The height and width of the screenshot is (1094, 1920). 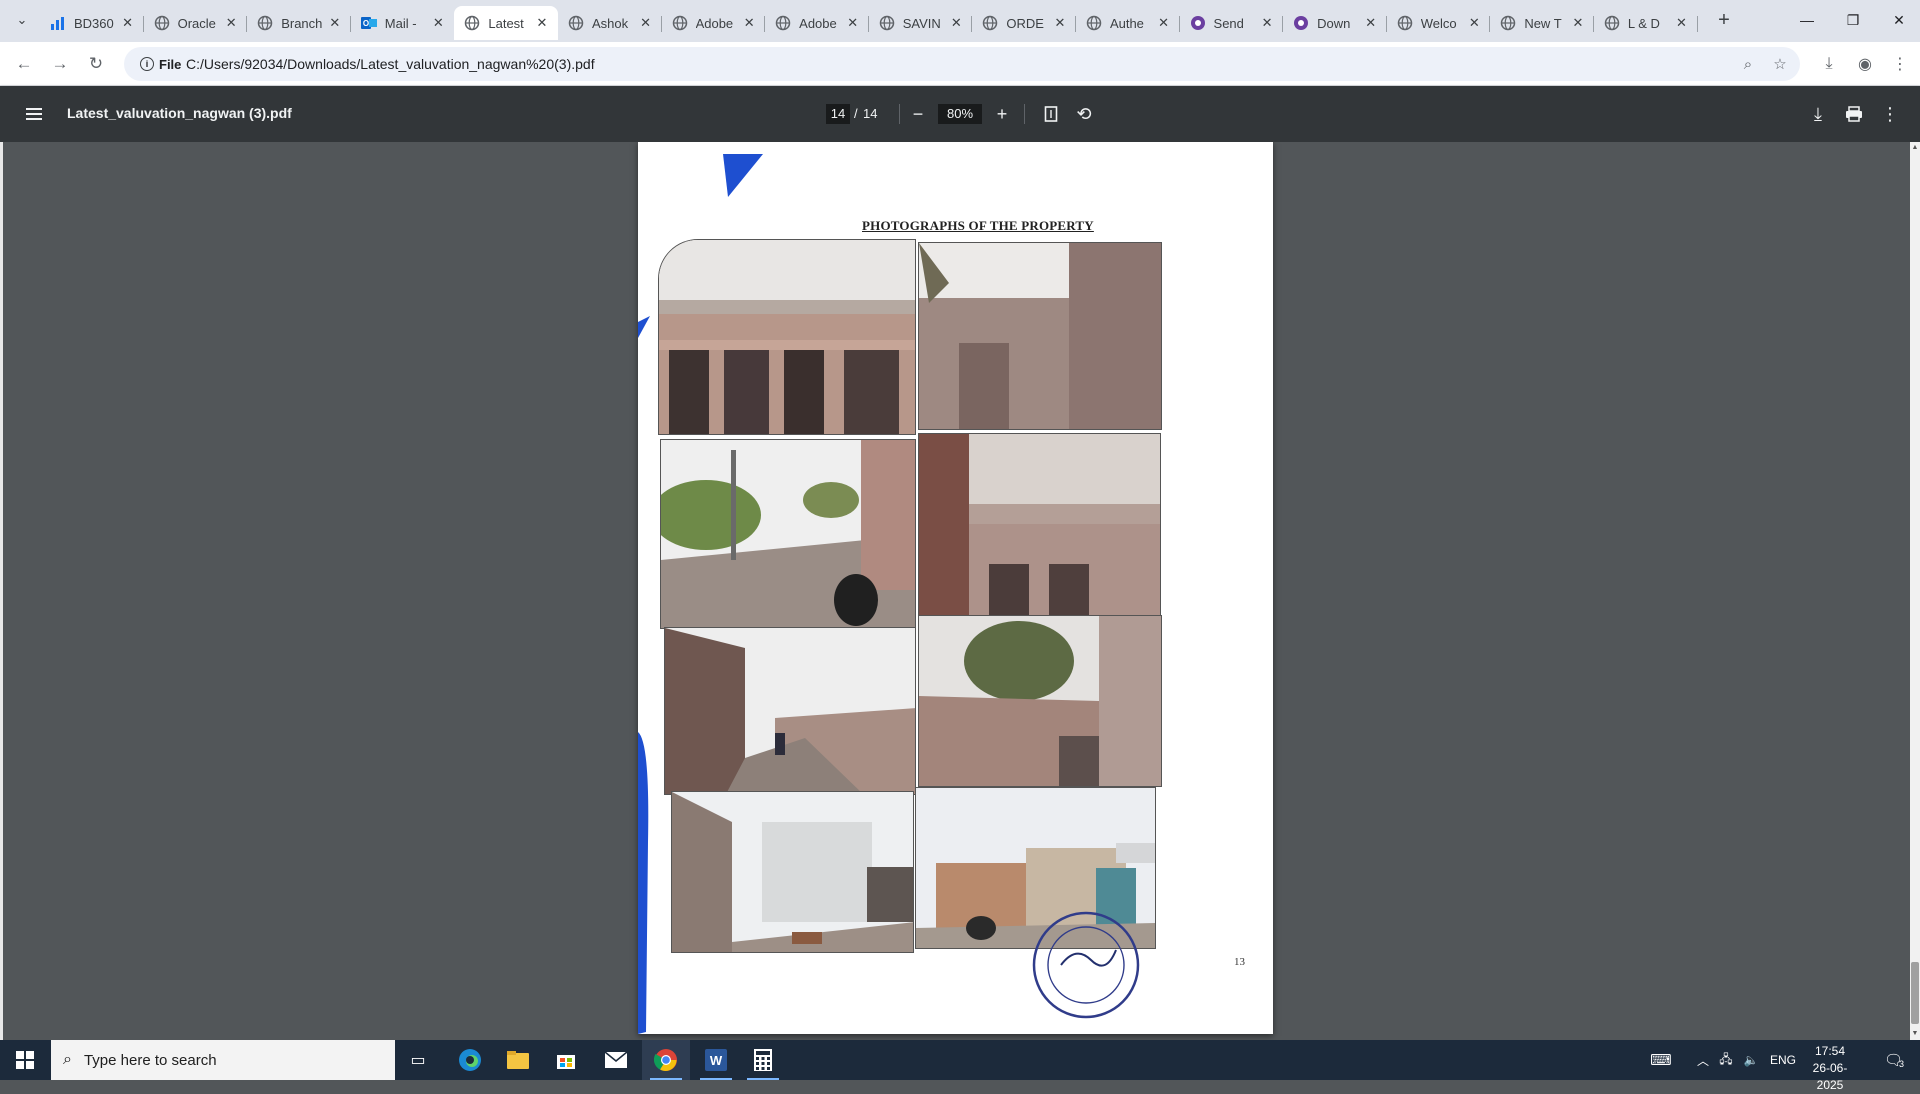 I want to click on scrollbar-thumb, so click(x=1915, y=993).